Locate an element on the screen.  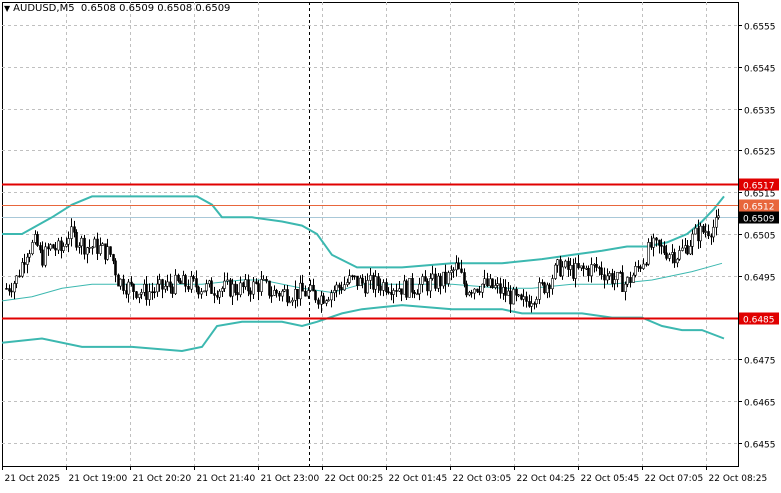
level-price-label: 0.6517 is located at coordinates (759, 187).